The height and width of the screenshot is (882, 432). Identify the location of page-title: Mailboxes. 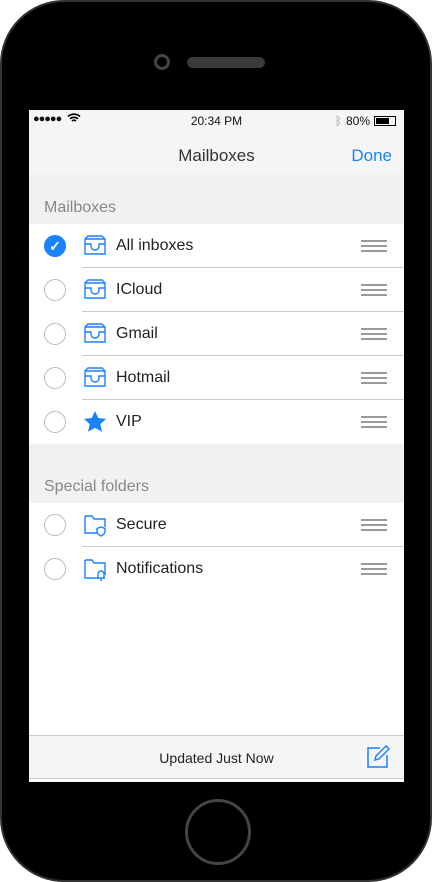
(216, 155).